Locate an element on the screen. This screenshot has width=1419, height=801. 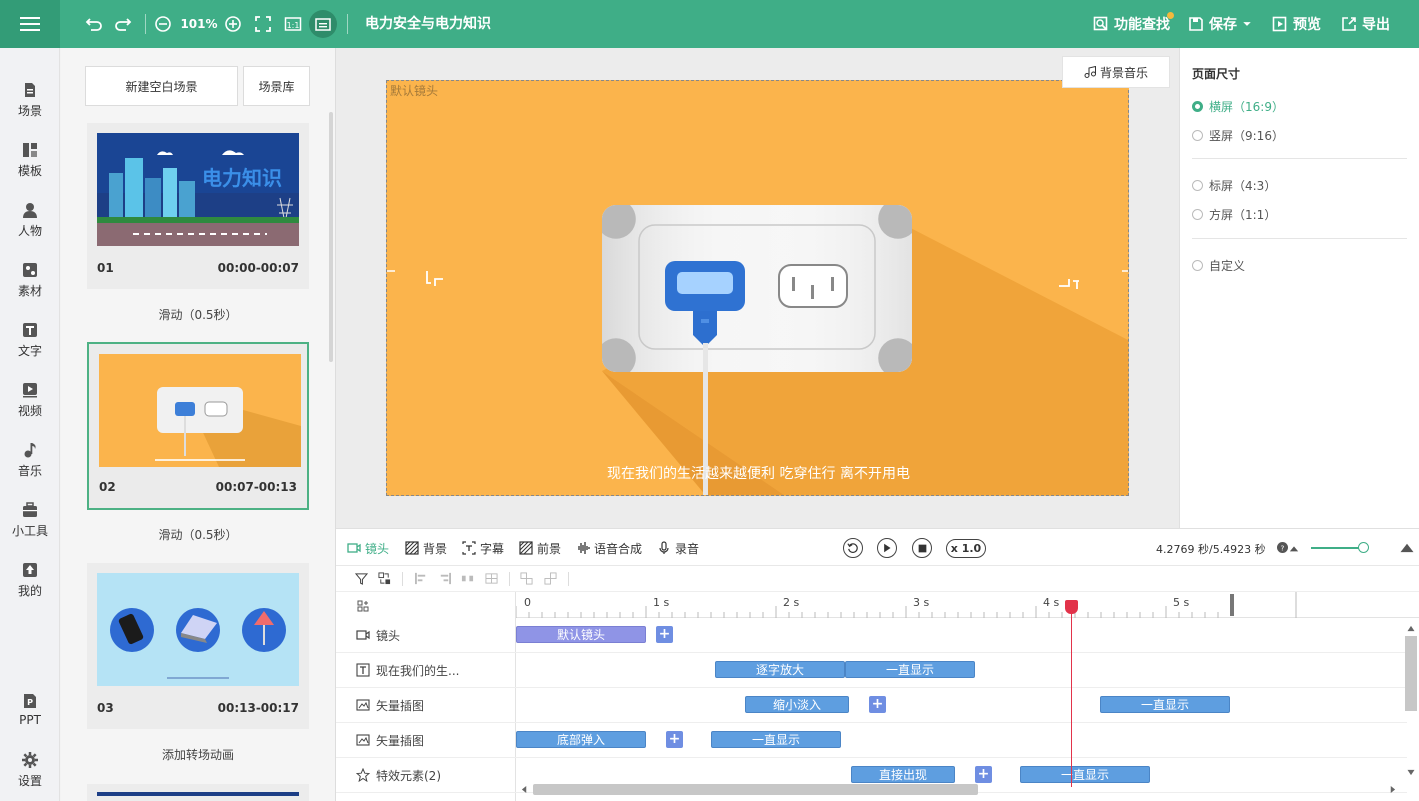
clip-default-lens: 默认镜头 is located at coordinates (581, 634).